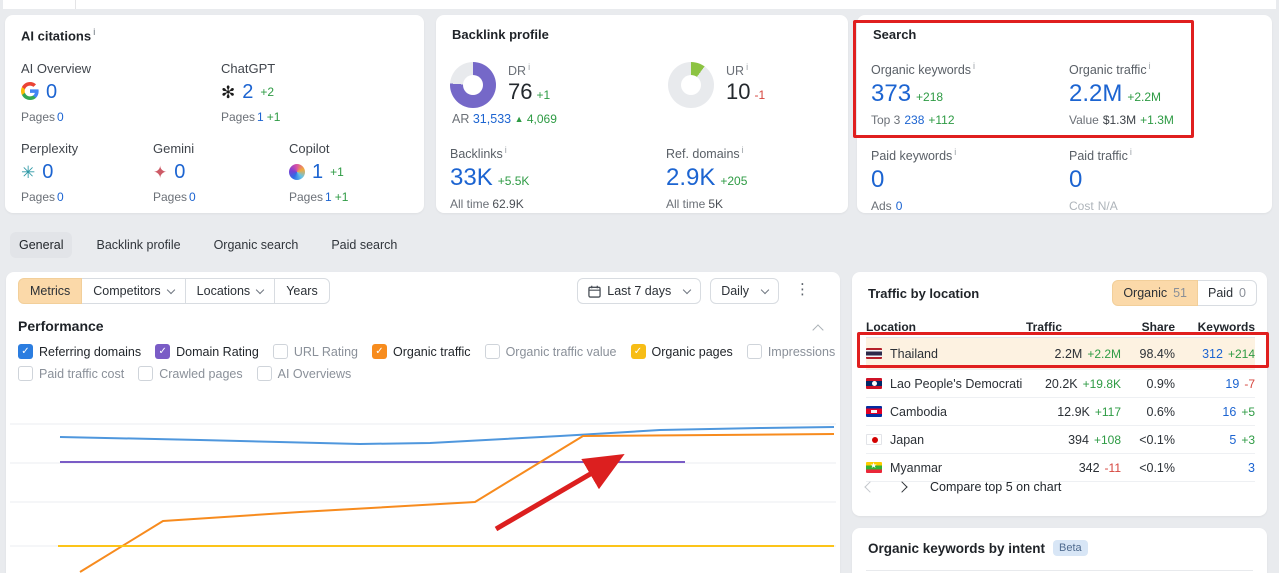 This screenshot has height=573, width=1279. What do you see at coordinates (217, 351) in the screenshot?
I see `metric-label: Domain Rating` at bounding box center [217, 351].